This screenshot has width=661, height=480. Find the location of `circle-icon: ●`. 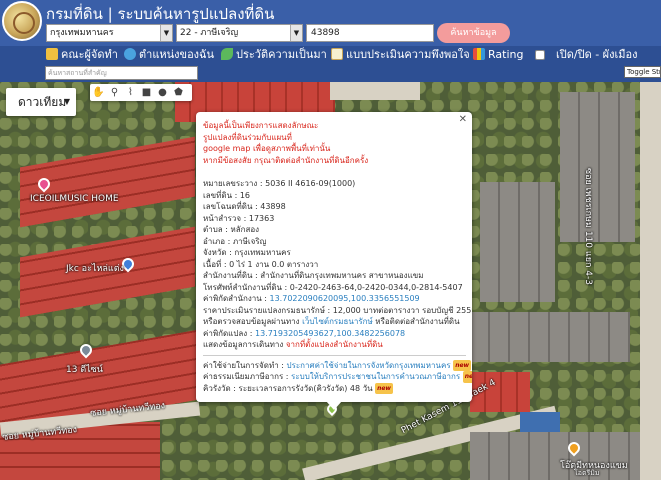

circle-icon: ● is located at coordinates (162, 92).